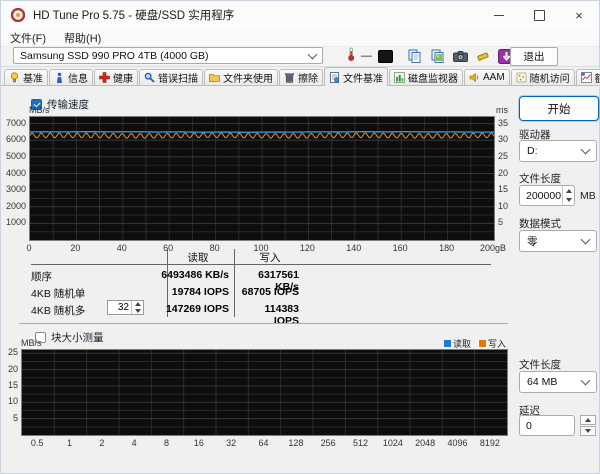  I want to click on benchmark-lamp-icon, so click(14, 77).